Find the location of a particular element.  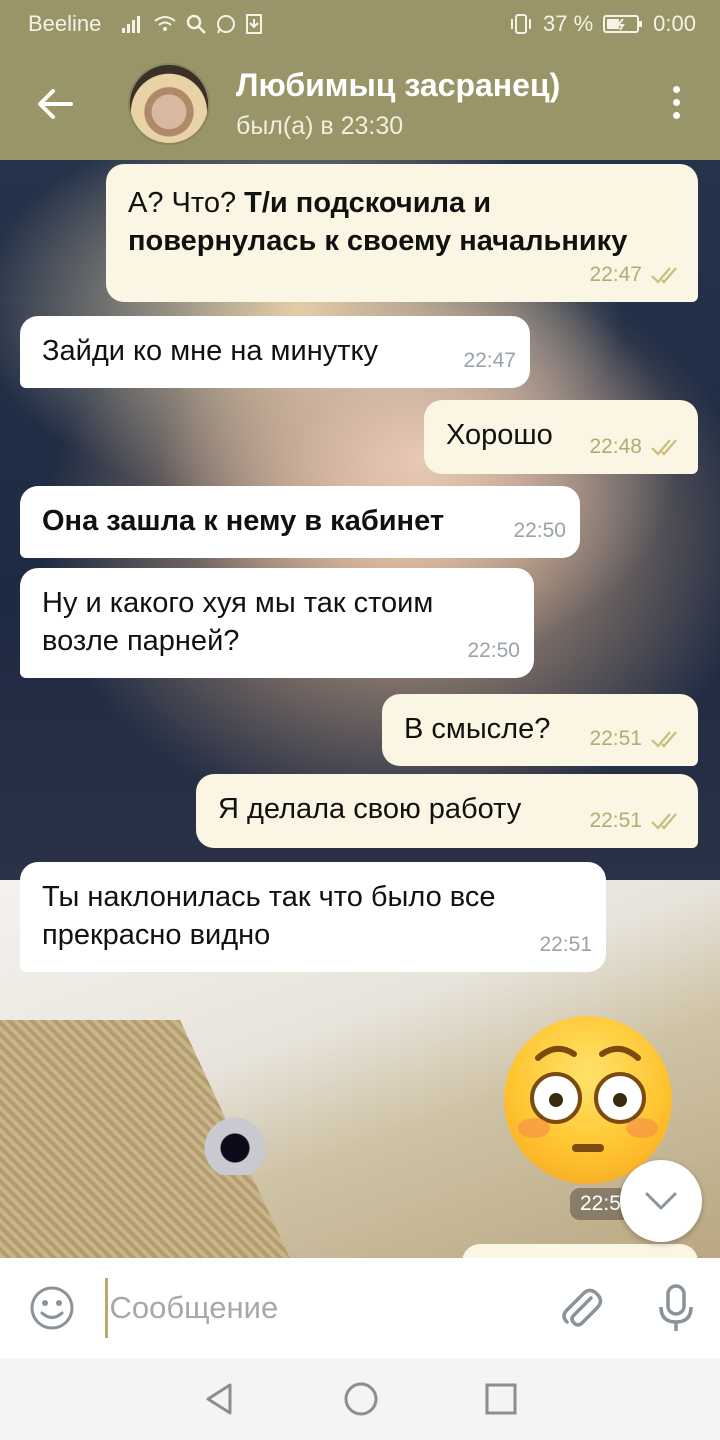

message-bubble-outgoing: Хорошо 22:48 is located at coordinates (561, 437).